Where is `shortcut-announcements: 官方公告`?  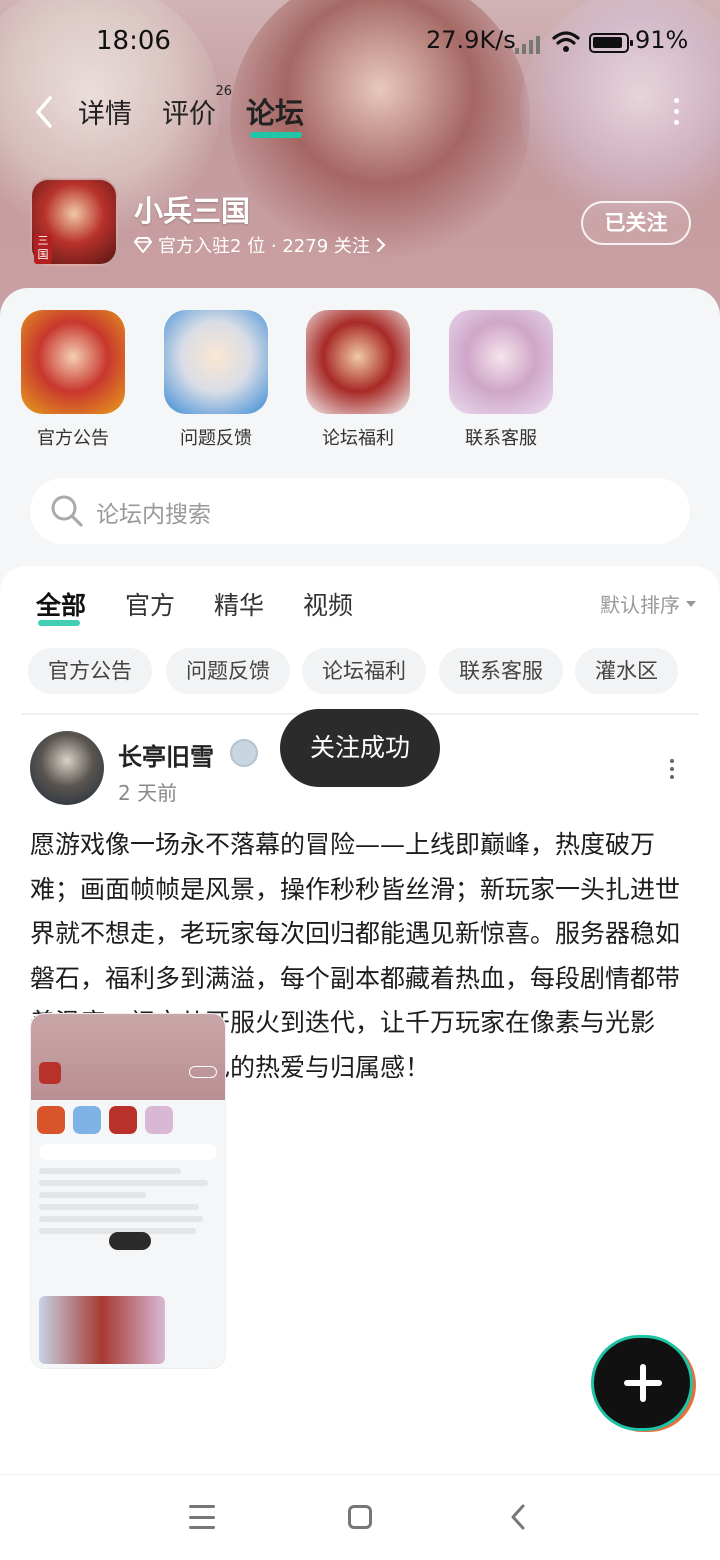
shortcut-announcements: 官方公告 is located at coordinates (73, 380).